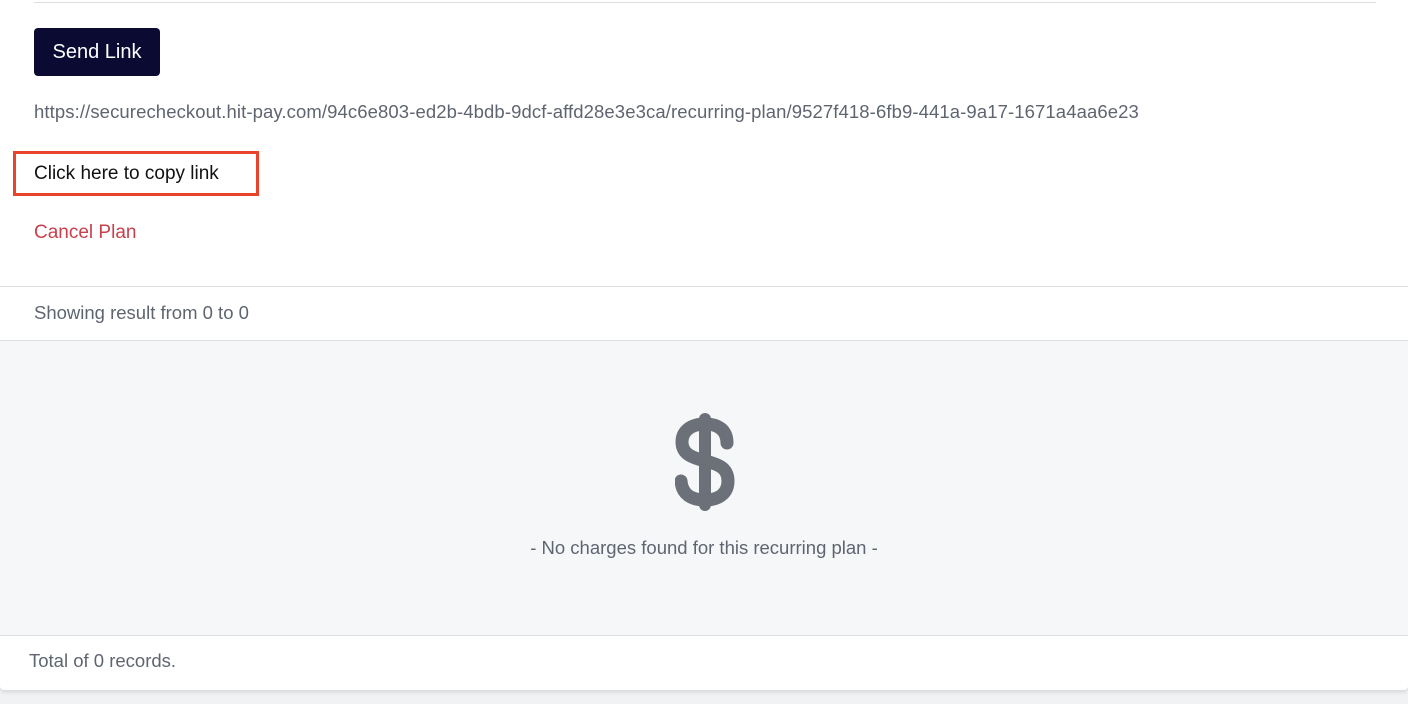  I want to click on section-divider, so click(704, 286).